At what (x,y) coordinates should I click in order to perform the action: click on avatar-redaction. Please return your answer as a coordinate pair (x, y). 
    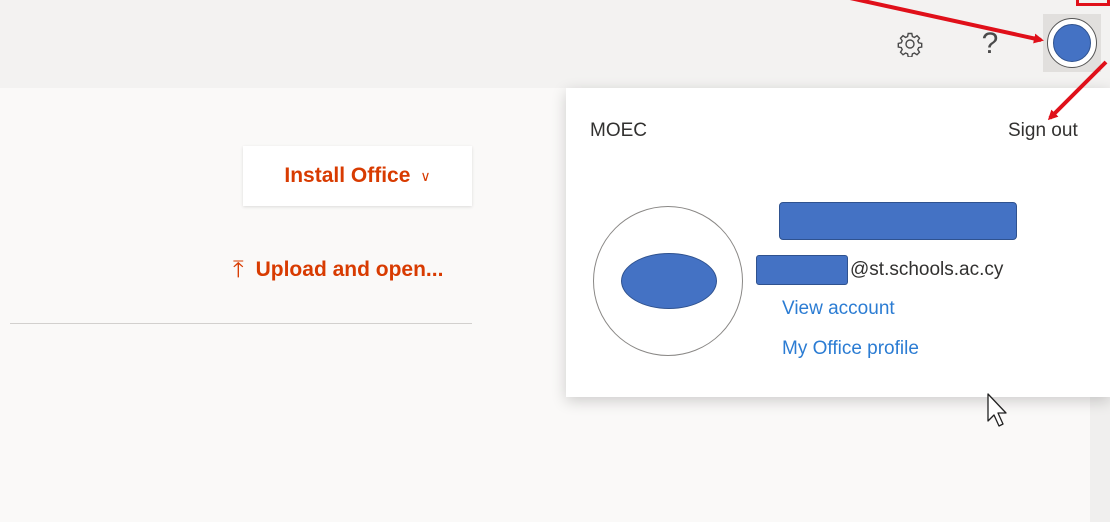
    Looking at the image, I should click on (1072, 43).